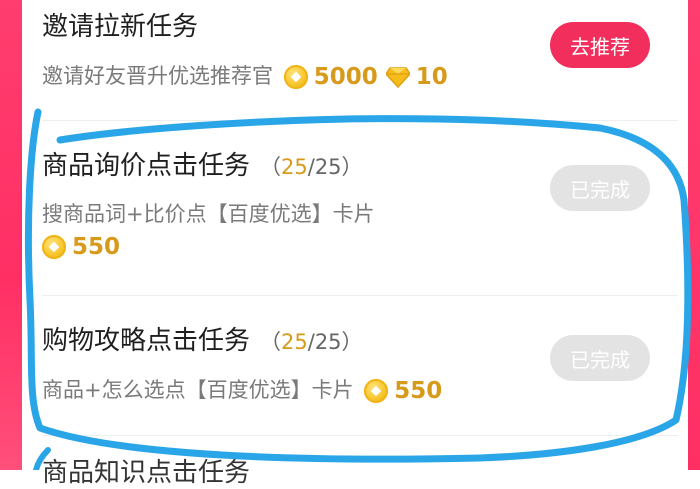 The width and height of the screenshot is (700, 489). I want to click on task-title: 购物攻略点击任务 （25/25）, so click(202, 338).